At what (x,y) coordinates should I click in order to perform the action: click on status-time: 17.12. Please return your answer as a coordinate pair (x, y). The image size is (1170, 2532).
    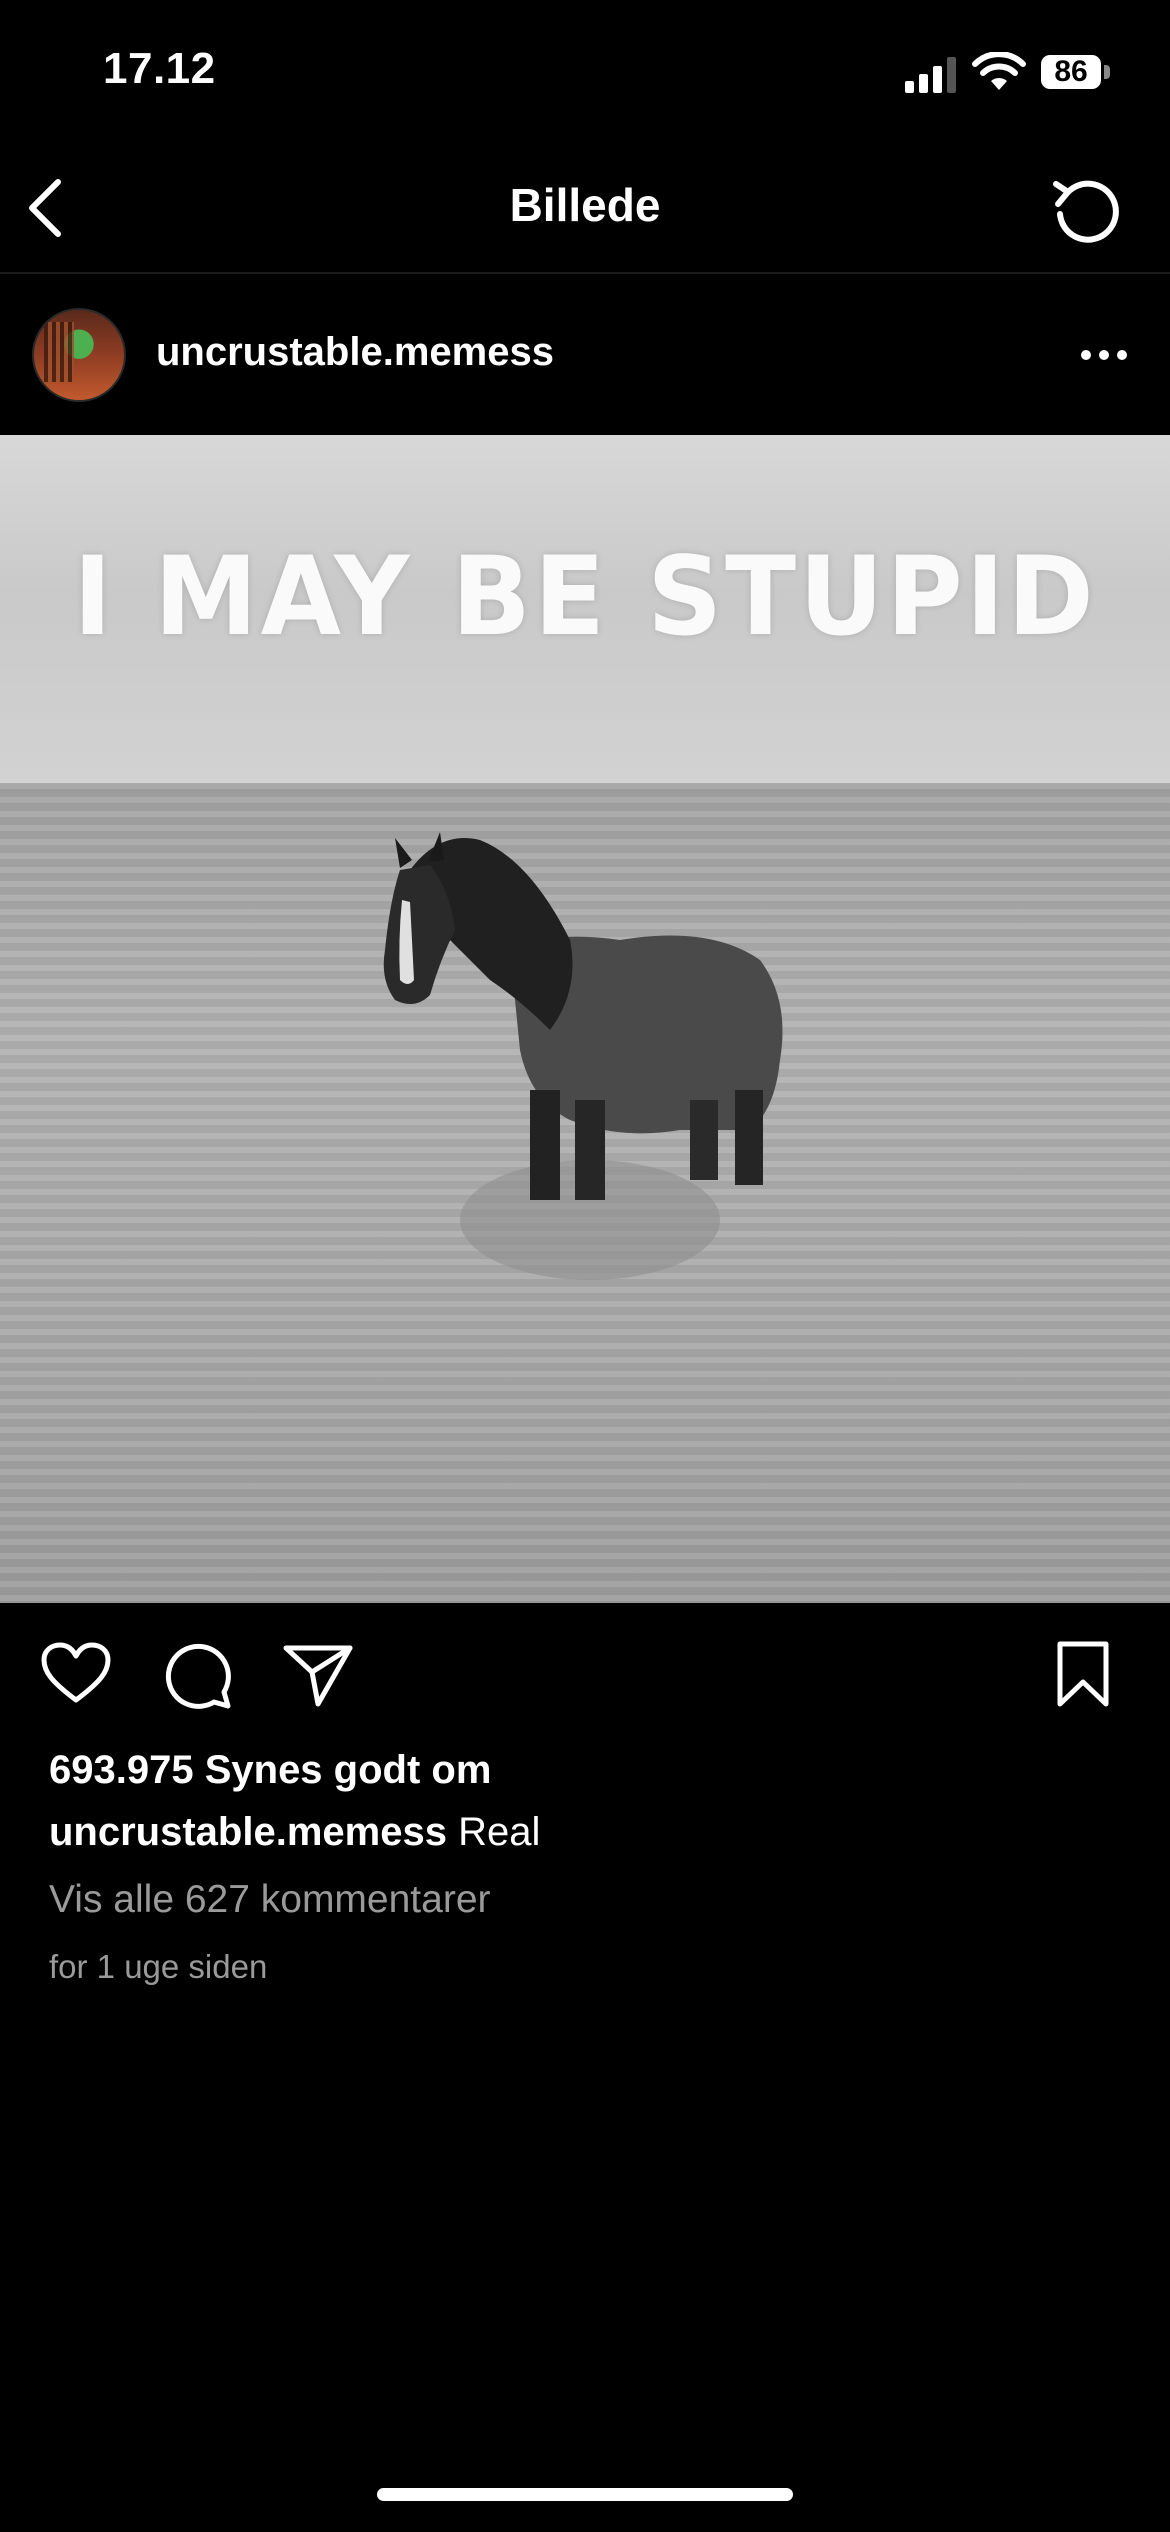
    Looking at the image, I should click on (159, 68).